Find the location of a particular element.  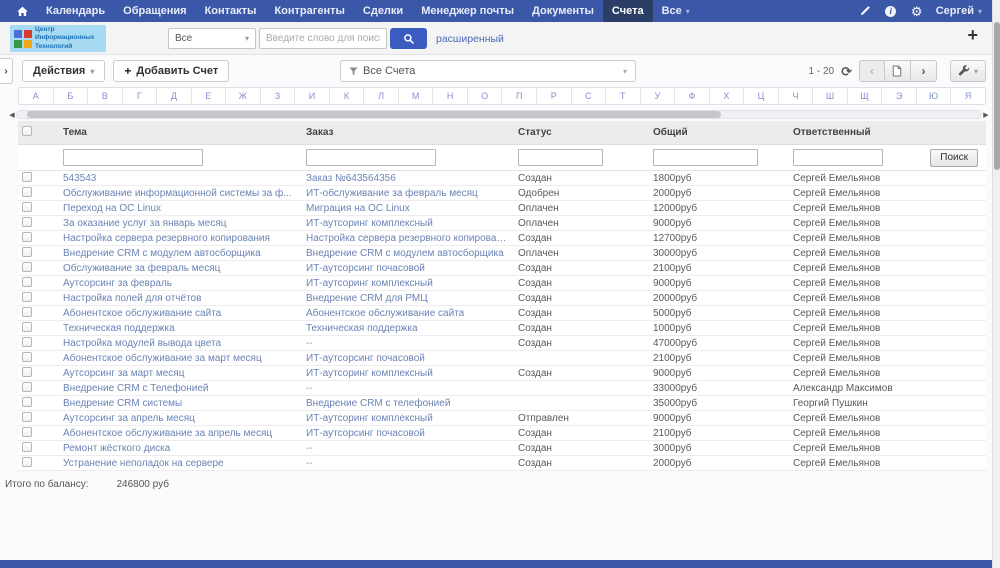

refresh-icon: ⟳ is located at coordinates (846, 71).